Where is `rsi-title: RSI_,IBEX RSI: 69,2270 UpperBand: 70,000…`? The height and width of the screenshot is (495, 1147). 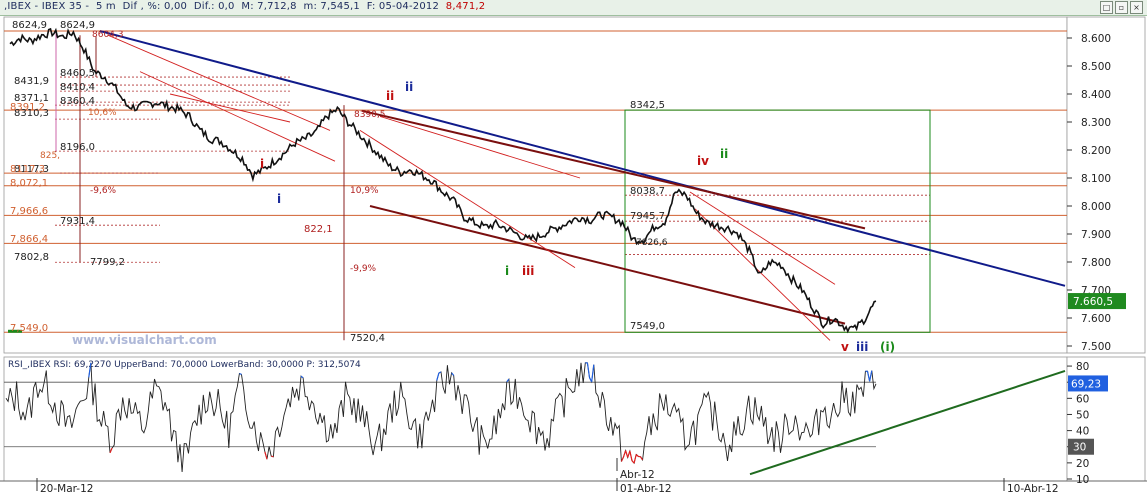
rsi-title: RSI_,IBEX RSI: 69,2270 UpperBand: 70,000… is located at coordinates (184, 365).